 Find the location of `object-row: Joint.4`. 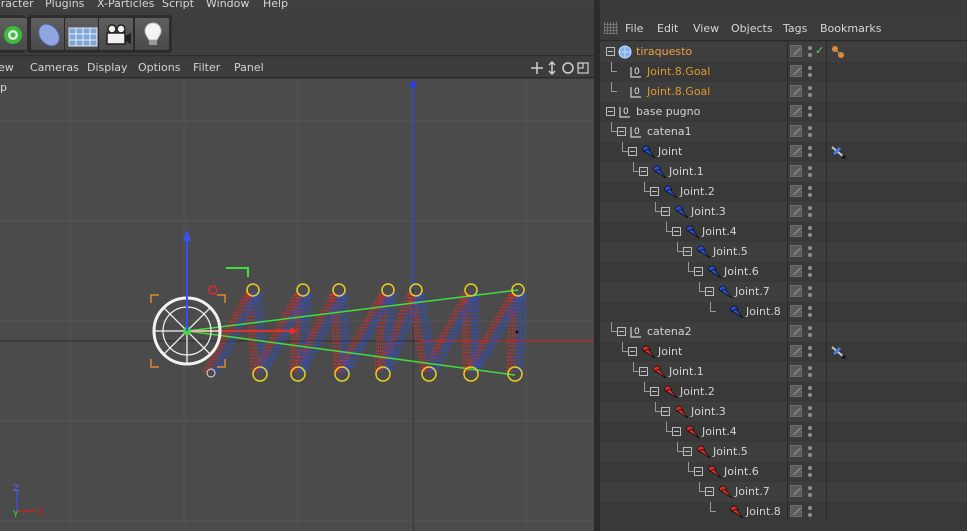

object-row: Joint.4 is located at coordinates (783, 432).